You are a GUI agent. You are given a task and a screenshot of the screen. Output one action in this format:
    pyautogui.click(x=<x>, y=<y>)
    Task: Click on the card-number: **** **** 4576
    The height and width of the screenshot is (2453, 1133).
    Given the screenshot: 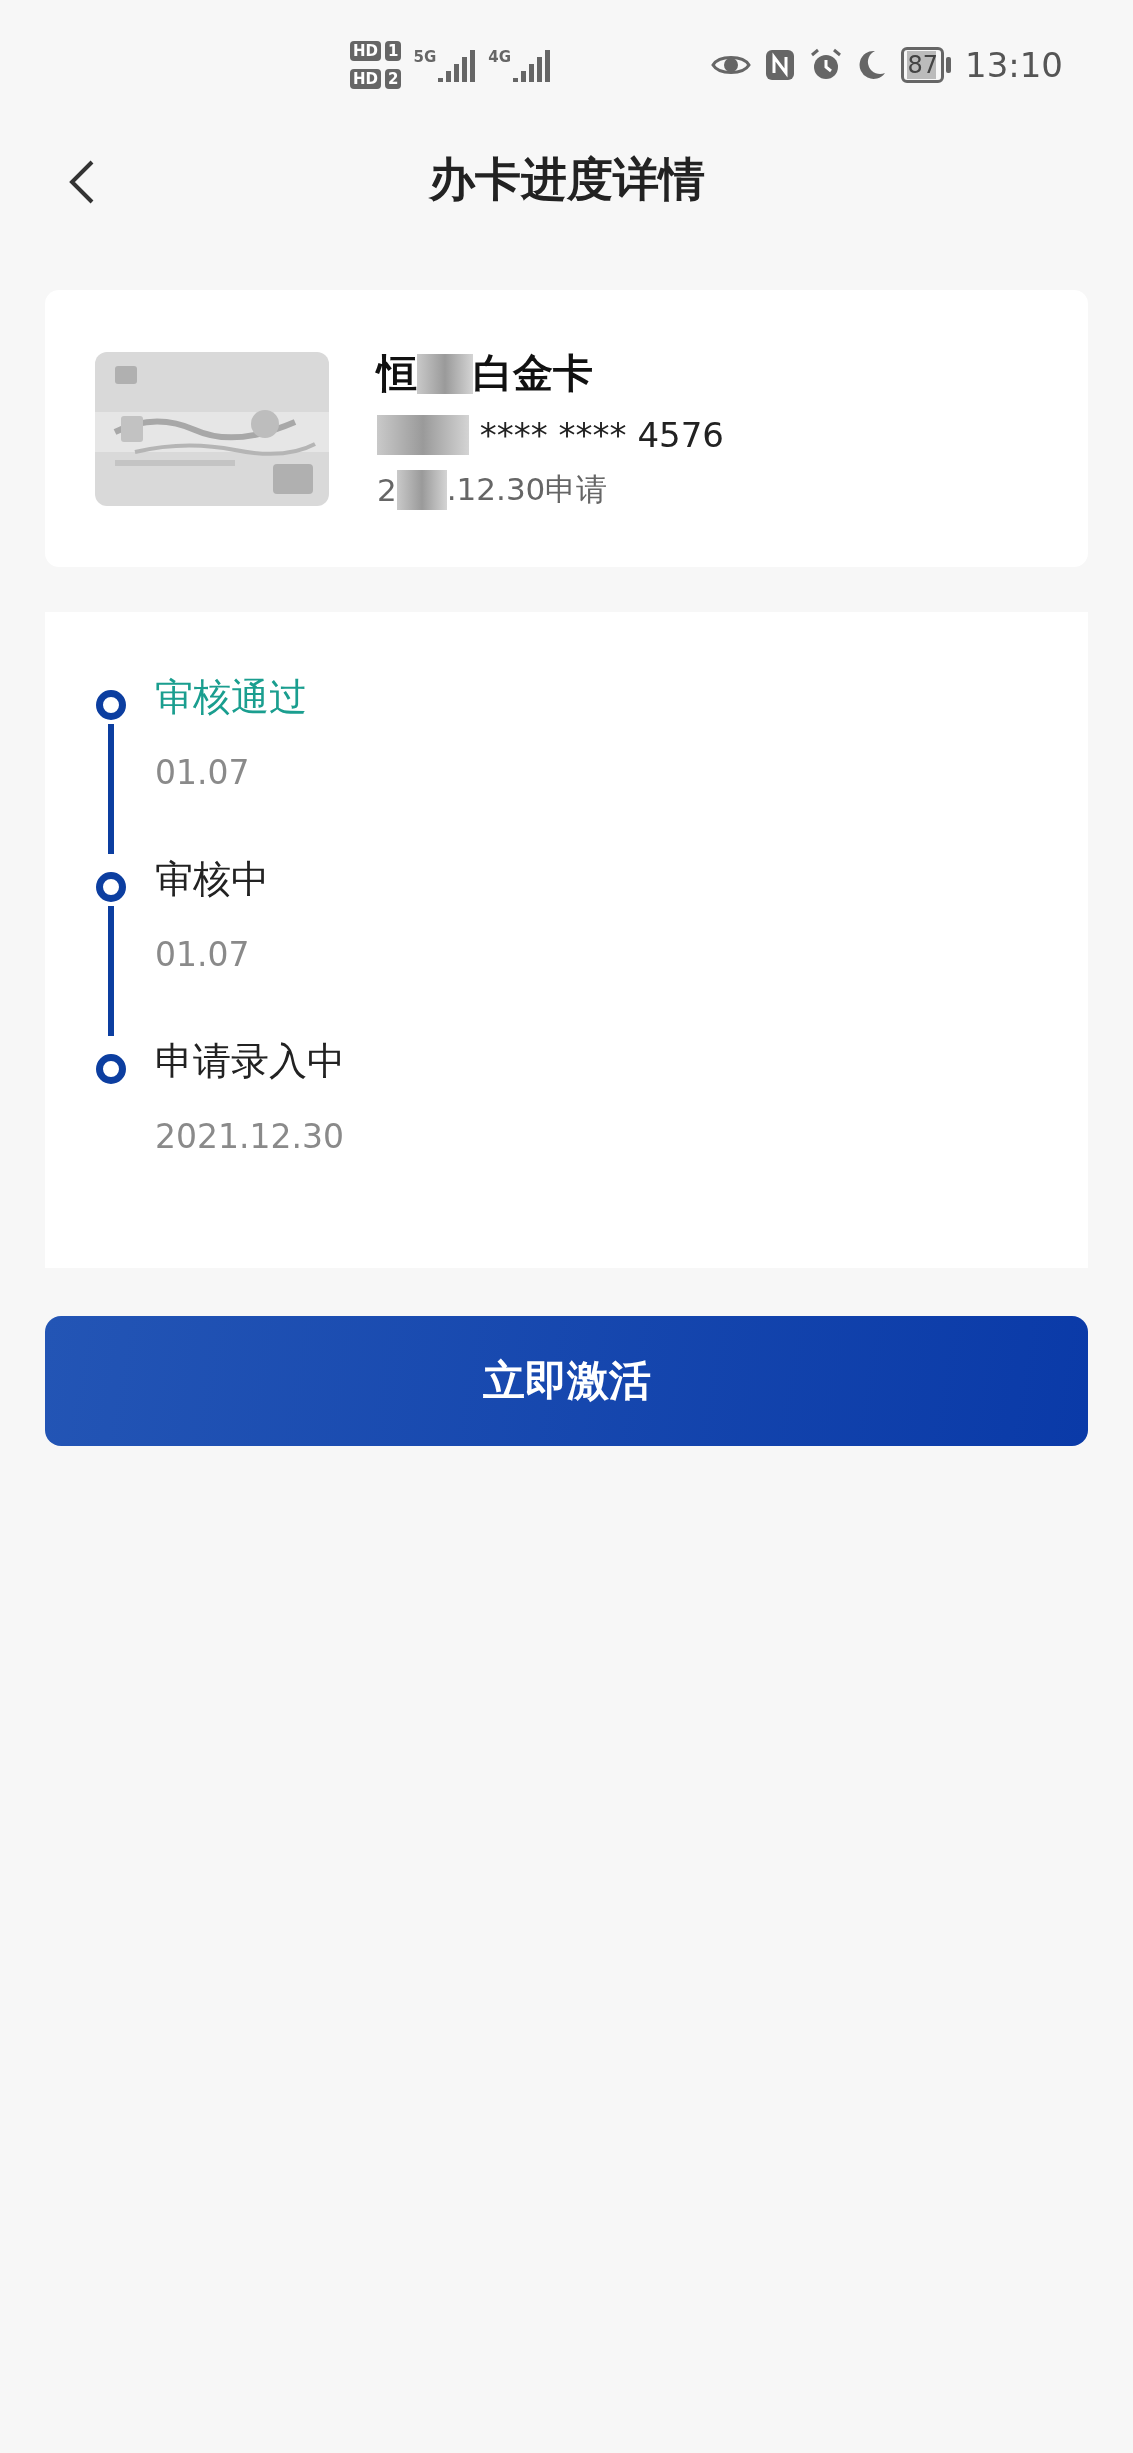 What is the action you would take?
    pyautogui.click(x=601, y=435)
    